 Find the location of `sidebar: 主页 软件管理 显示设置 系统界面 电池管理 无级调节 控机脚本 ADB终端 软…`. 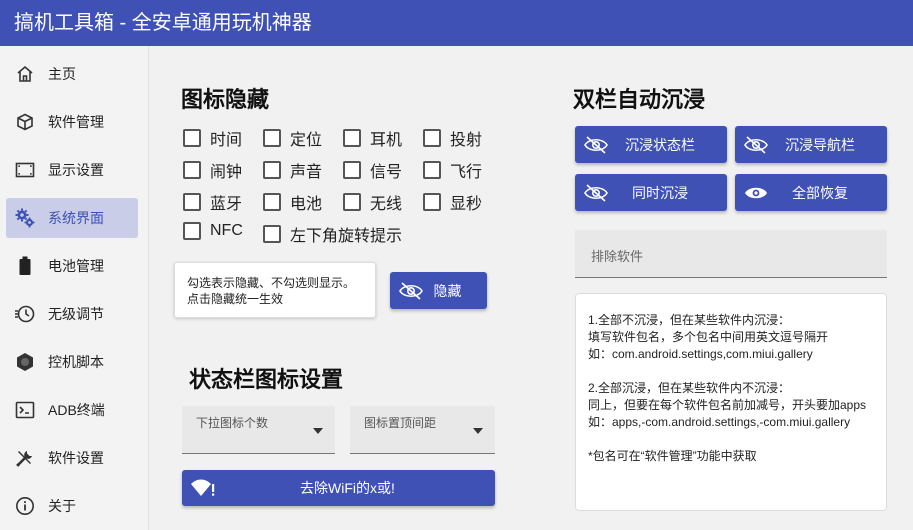

sidebar: 主页 软件管理 显示设置 系统界面 电池管理 无级调节 控机脚本 ADB终端 软… is located at coordinates (74, 288).